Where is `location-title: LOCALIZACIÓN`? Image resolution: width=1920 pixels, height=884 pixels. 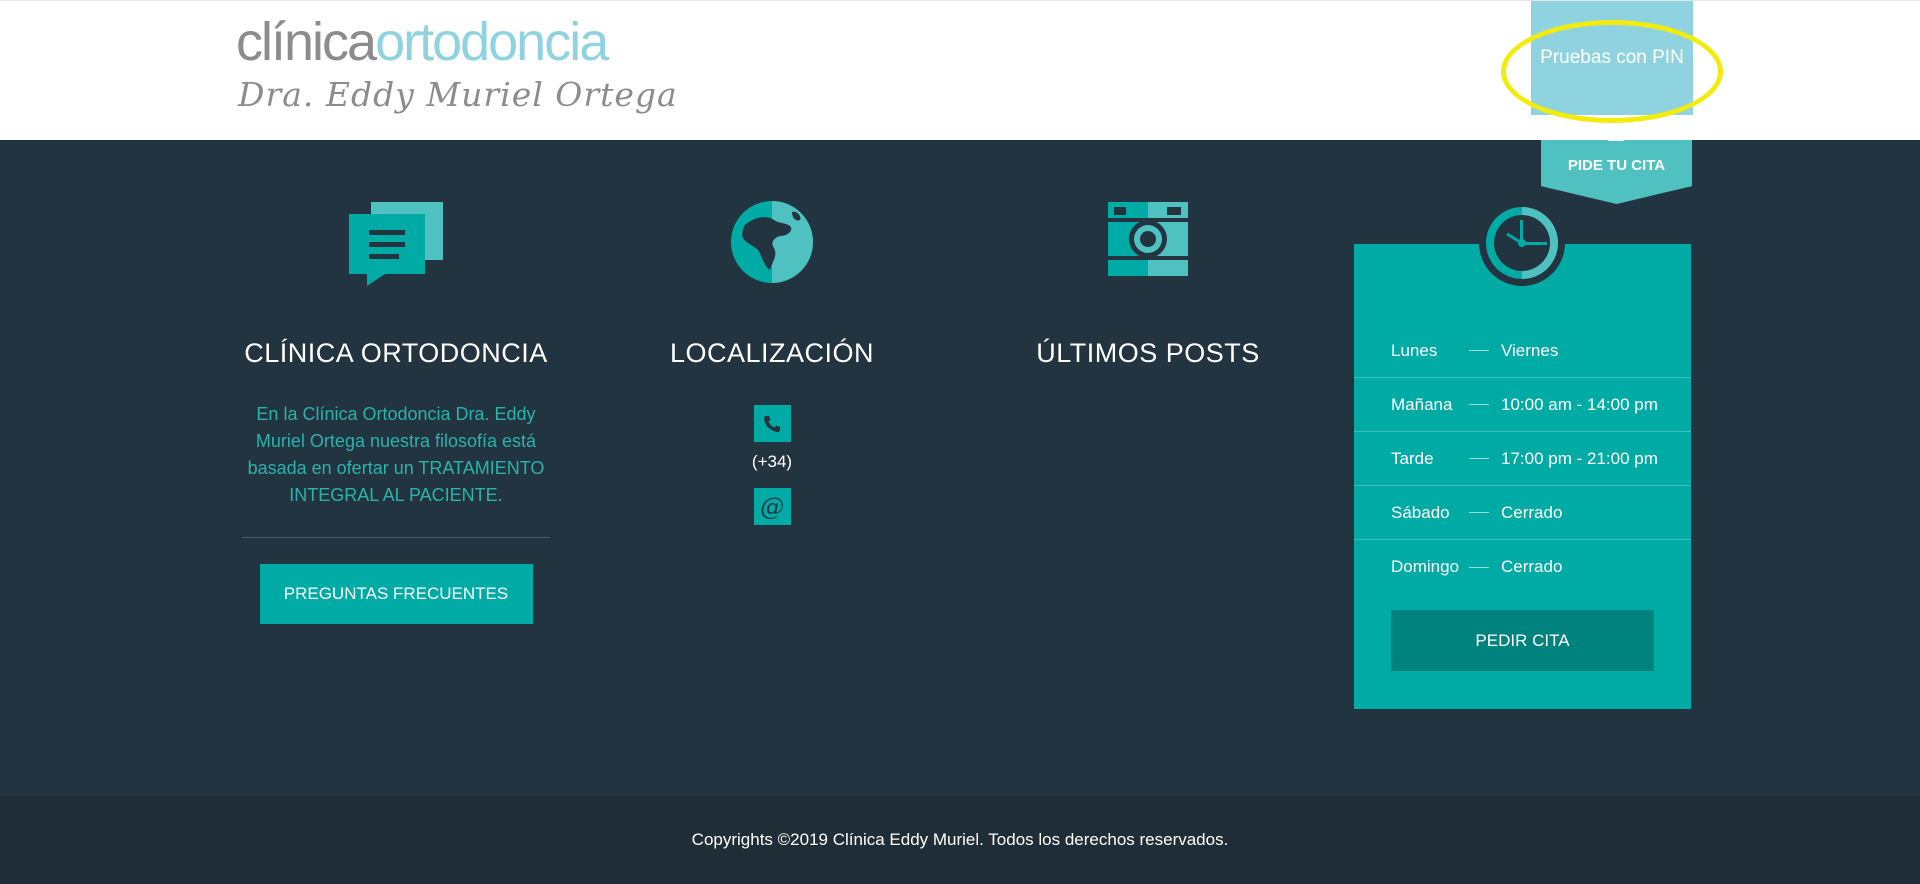
location-title: LOCALIZACIÓN is located at coordinates (772, 353).